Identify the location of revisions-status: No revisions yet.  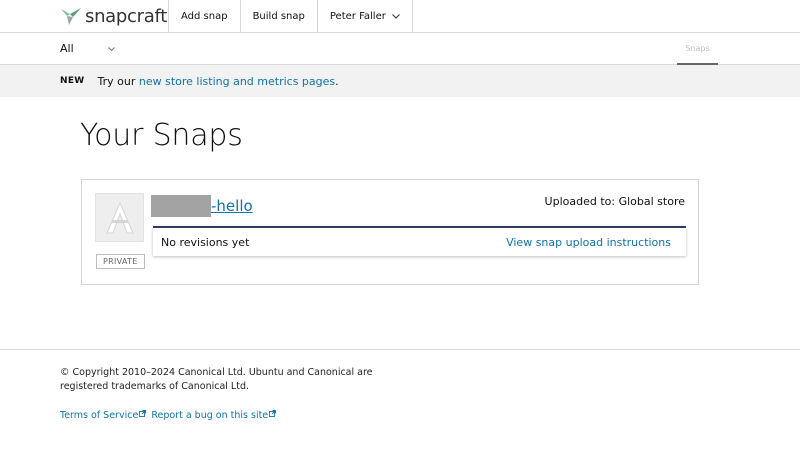
(205, 242).